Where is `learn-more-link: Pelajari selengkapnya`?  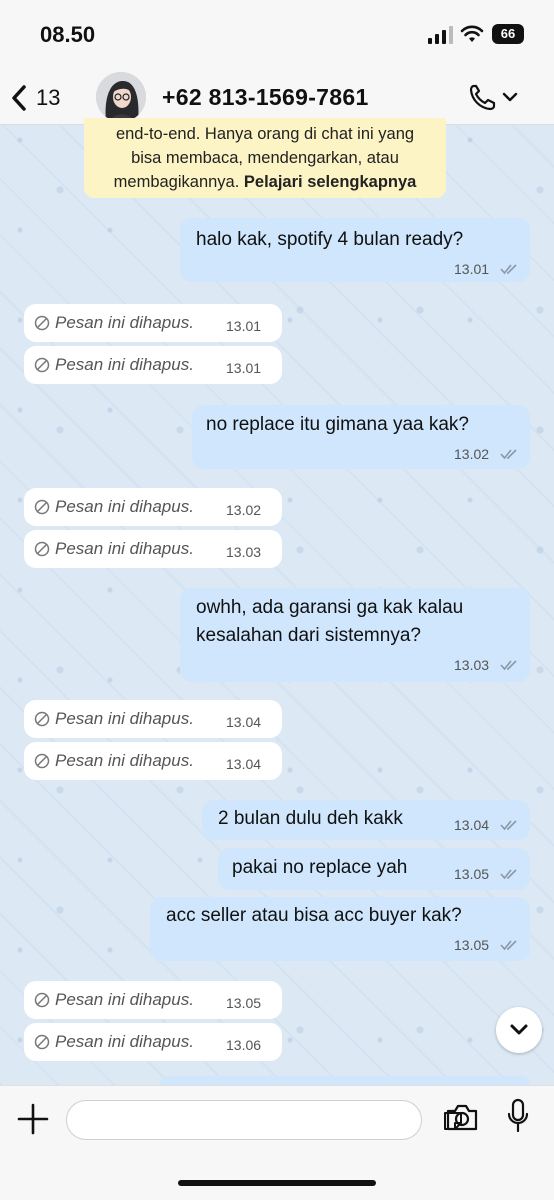 learn-more-link: Pelajari selengkapnya is located at coordinates (330, 182).